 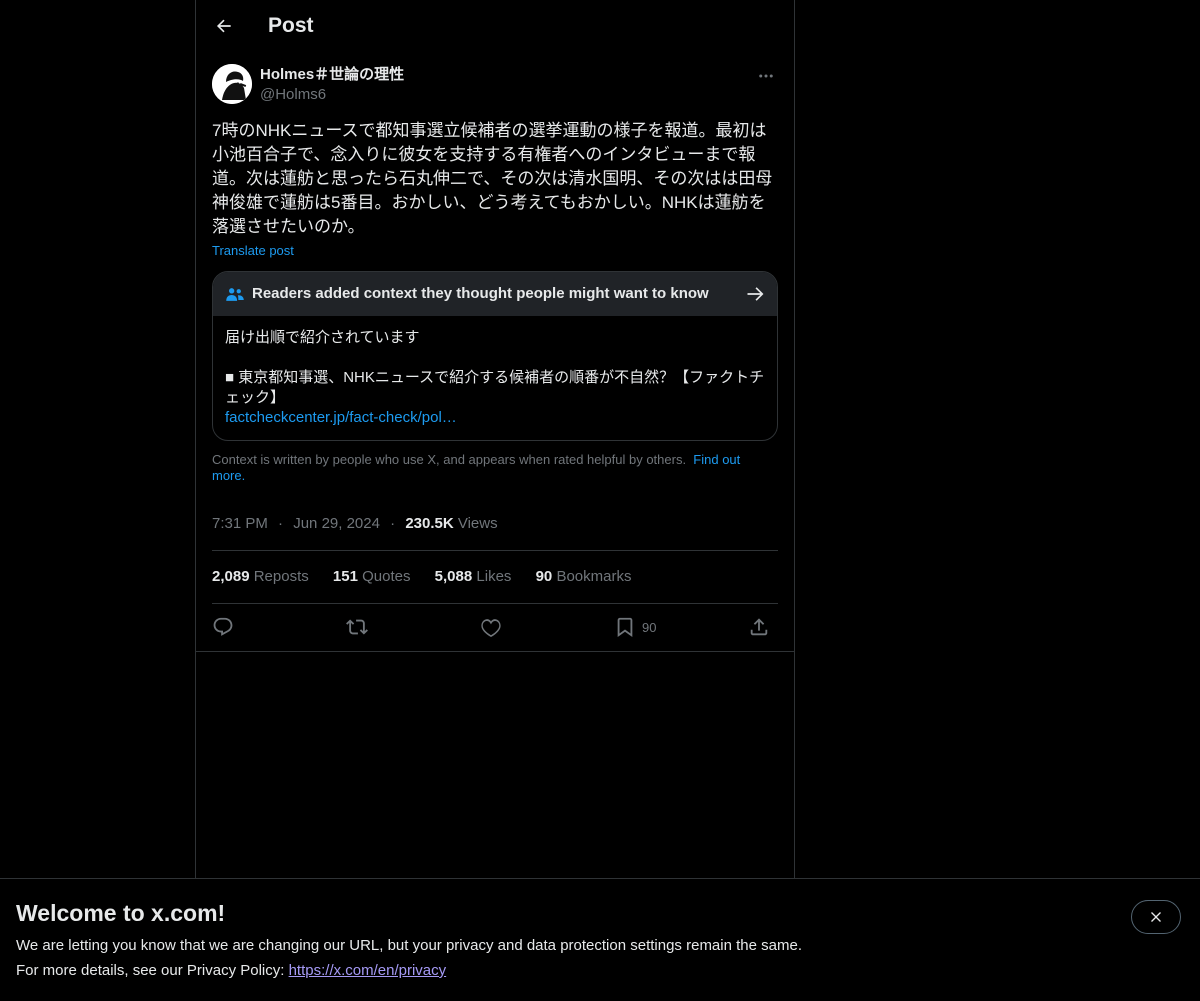 I want to click on more-options-button, so click(x=766, y=76).